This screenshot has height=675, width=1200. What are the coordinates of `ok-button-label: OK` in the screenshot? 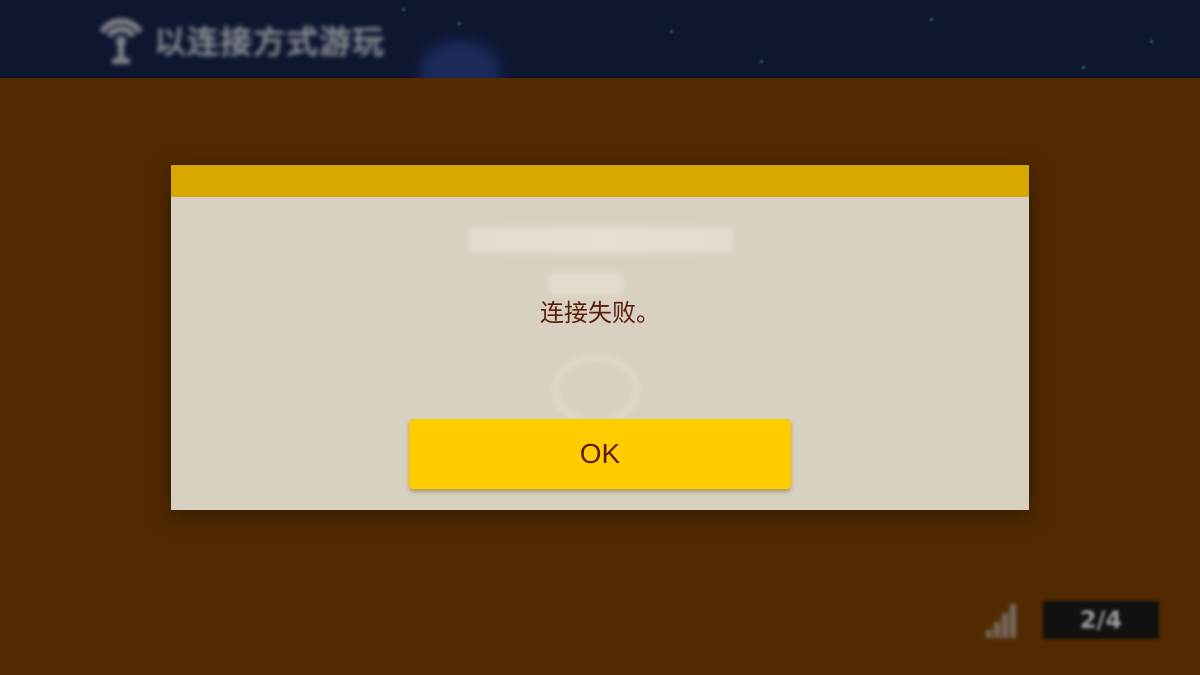 It's located at (600, 453).